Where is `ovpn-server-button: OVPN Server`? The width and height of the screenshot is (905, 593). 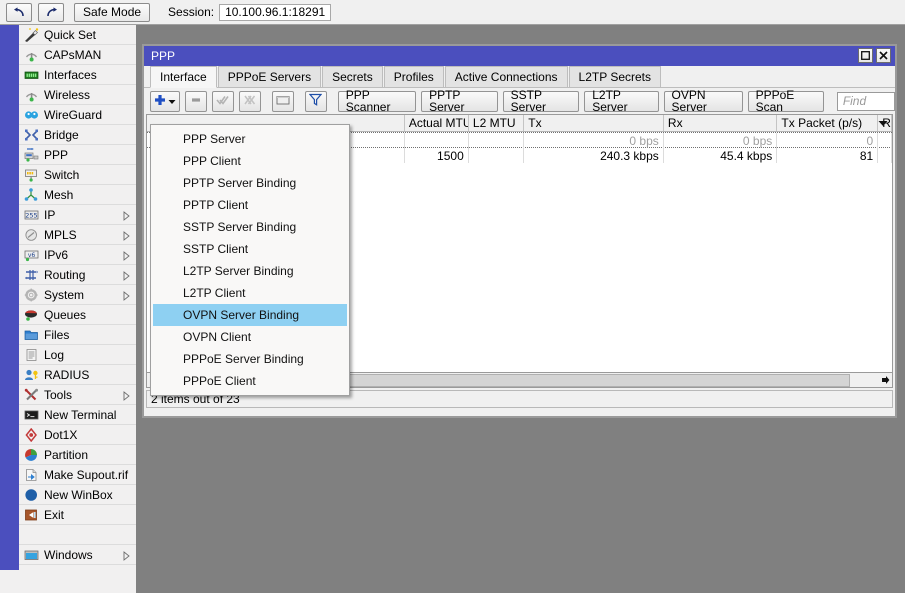
ovpn-server-button: OVPN Server is located at coordinates (703, 101).